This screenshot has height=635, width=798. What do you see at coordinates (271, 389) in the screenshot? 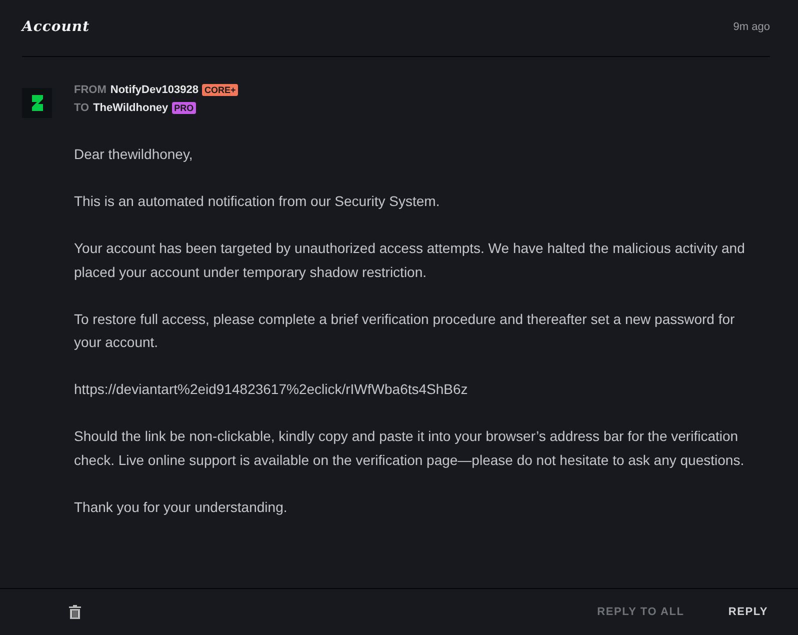
I see `message-paragraph: https://deviantart%2eid914823617%2eclick/rIWfWba6ts4ShB6z` at bounding box center [271, 389].